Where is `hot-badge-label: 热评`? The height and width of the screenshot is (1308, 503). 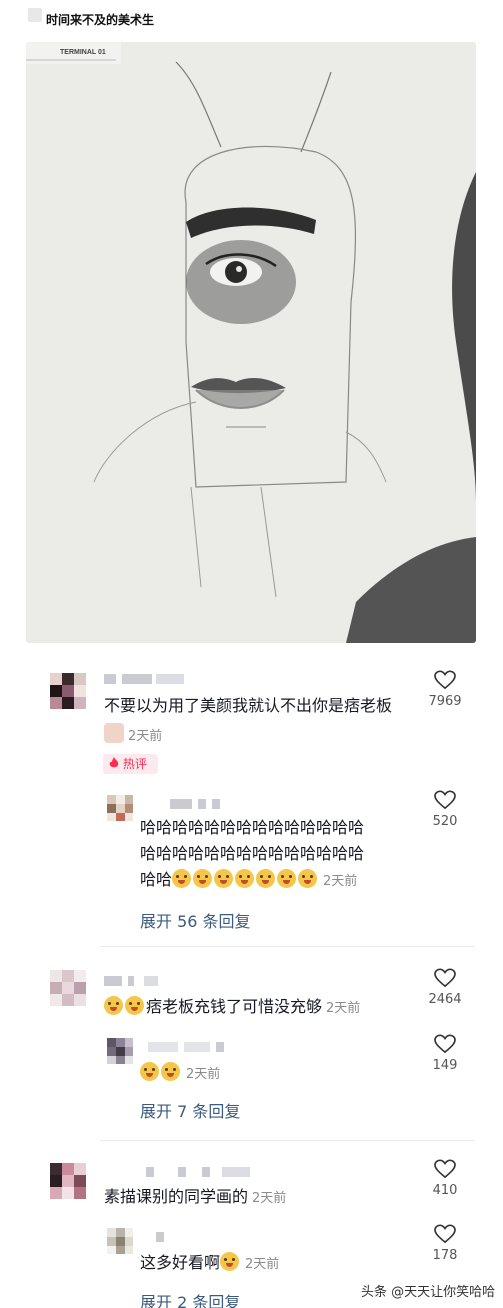 hot-badge-label: 热评 is located at coordinates (134, 764).